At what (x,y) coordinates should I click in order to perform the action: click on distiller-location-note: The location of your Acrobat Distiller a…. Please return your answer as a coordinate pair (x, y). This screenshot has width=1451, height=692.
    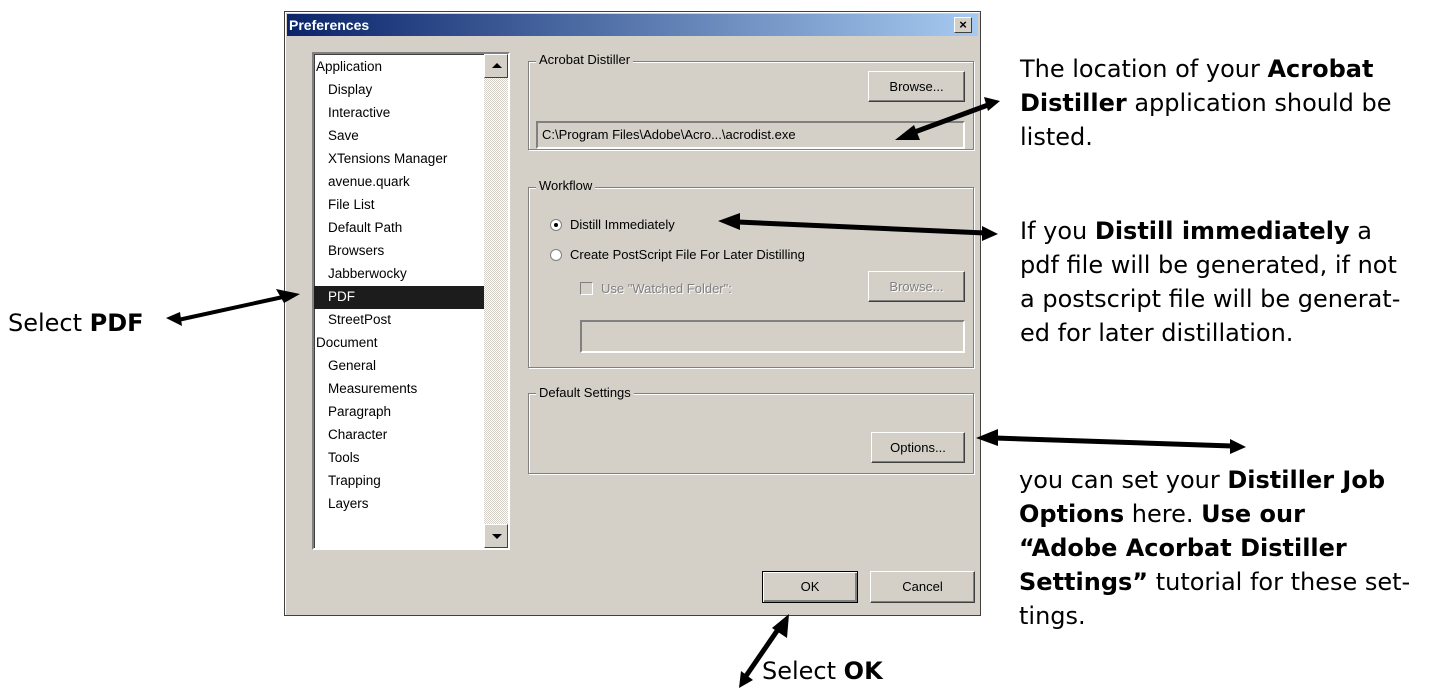
    Looking at the image, I should click on (1206, 103).